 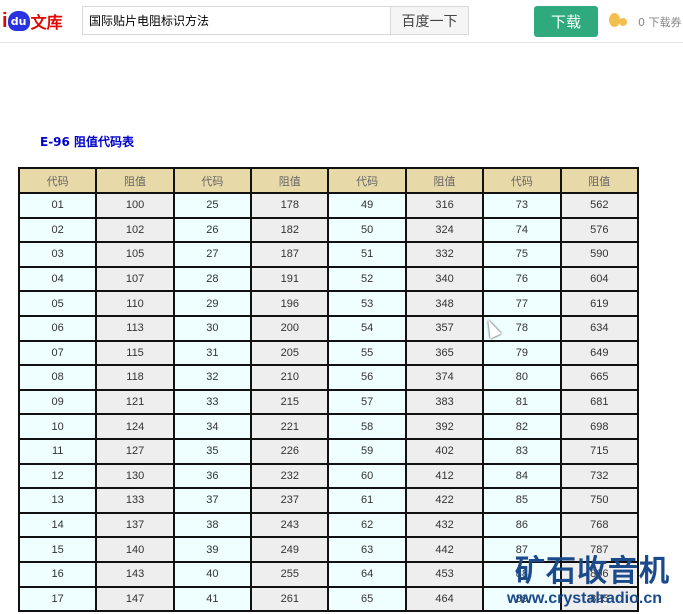 What do you see at coordinates (135, 574) in the screenshot?
I see `resistance-cell: 143` at bounding box center [135, 574].